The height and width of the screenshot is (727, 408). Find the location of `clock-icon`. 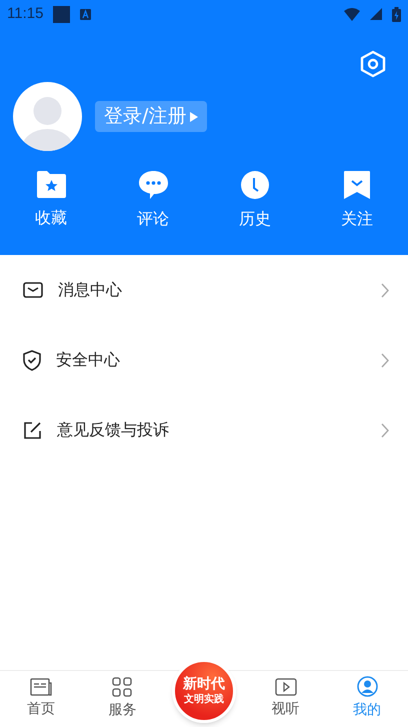

clock-icon is located at coordinates (255, 185).